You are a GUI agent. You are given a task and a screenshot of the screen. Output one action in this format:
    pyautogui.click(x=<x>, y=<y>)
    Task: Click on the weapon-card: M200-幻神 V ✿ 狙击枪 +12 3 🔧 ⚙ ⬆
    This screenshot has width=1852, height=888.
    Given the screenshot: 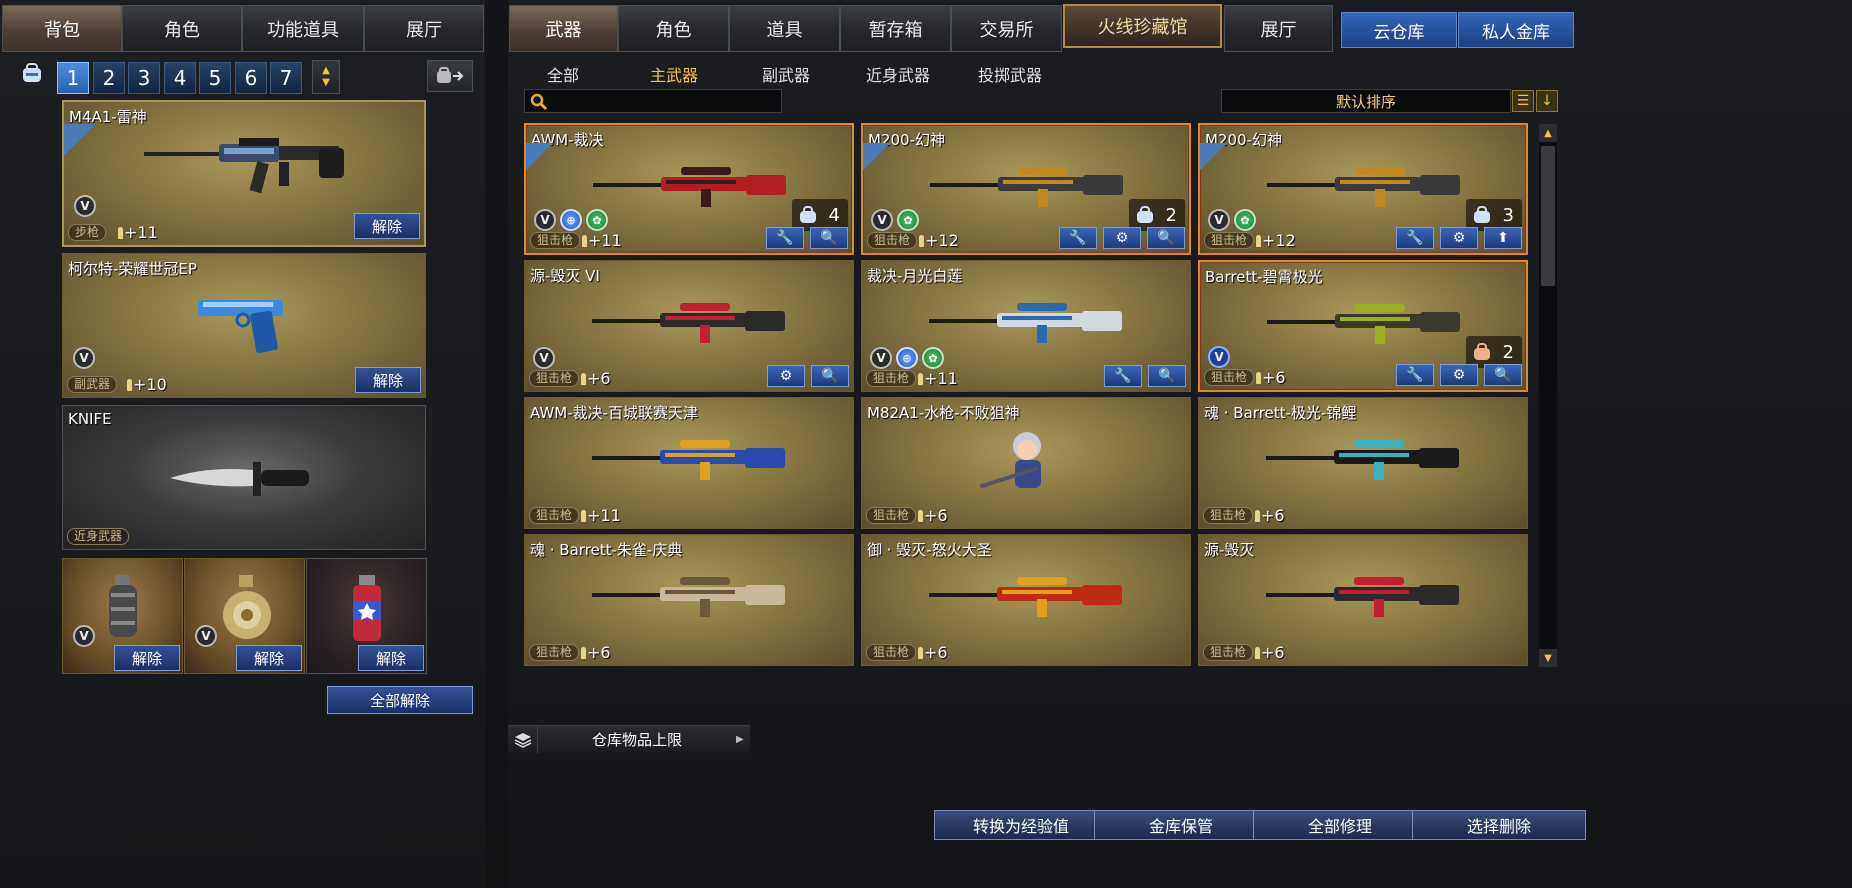 What is the action you would take?
    pyautogui.click(x=1363, y=189)
    